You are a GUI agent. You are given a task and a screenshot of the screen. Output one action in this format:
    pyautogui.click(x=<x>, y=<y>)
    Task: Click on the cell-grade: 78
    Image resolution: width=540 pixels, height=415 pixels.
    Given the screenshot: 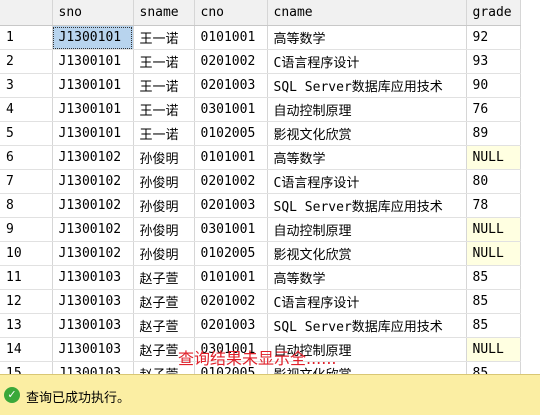 What is the action you would take?
    pyautogui.click(x=493, y=205)
    